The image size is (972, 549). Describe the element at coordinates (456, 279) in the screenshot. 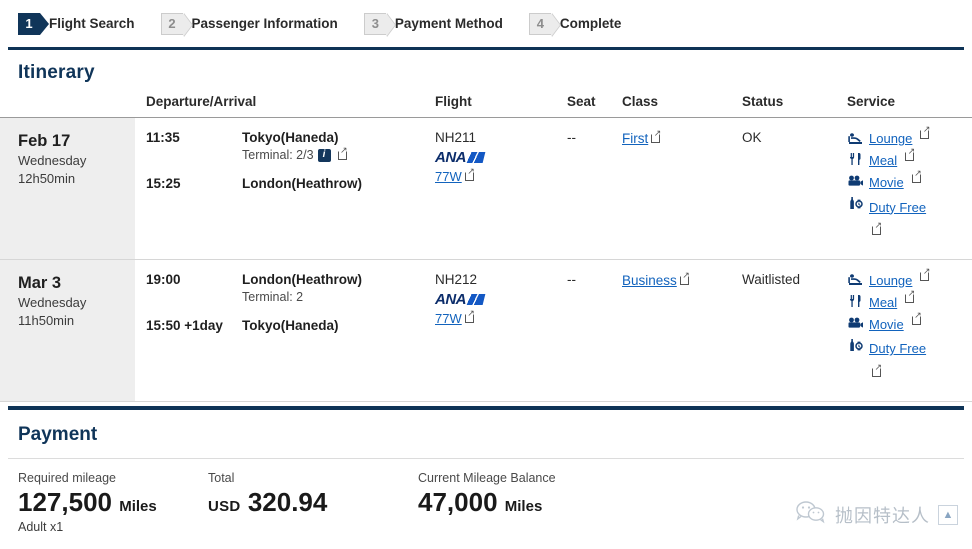

I see `flight-number: NH212` at that location.